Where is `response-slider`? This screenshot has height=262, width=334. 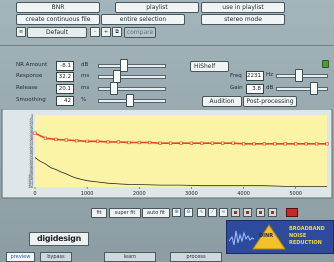
response-slider is located at coordinates (132, 77).